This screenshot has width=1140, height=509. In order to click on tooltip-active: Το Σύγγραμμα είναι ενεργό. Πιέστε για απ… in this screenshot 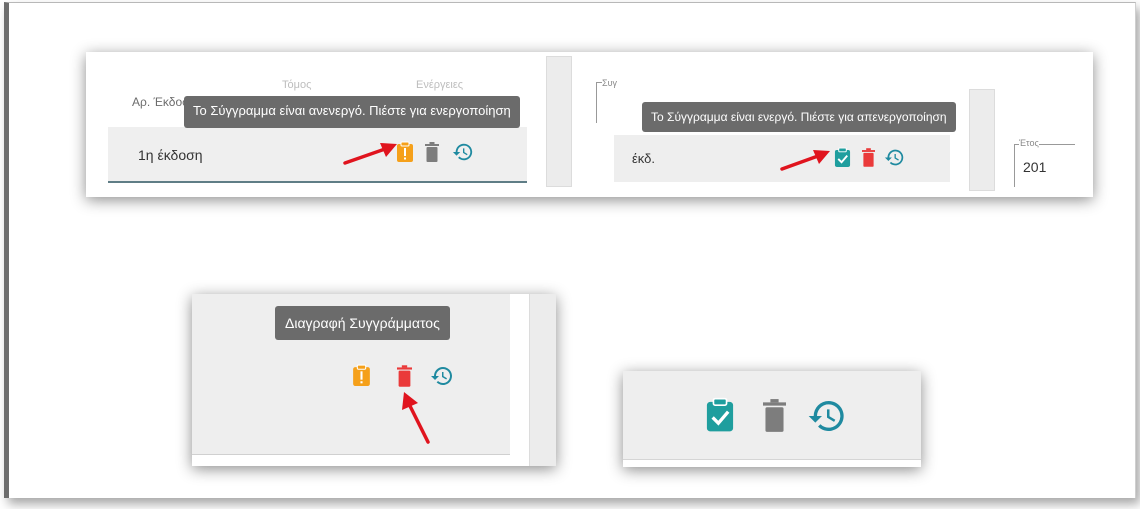, I will do `click(799, 117)`.